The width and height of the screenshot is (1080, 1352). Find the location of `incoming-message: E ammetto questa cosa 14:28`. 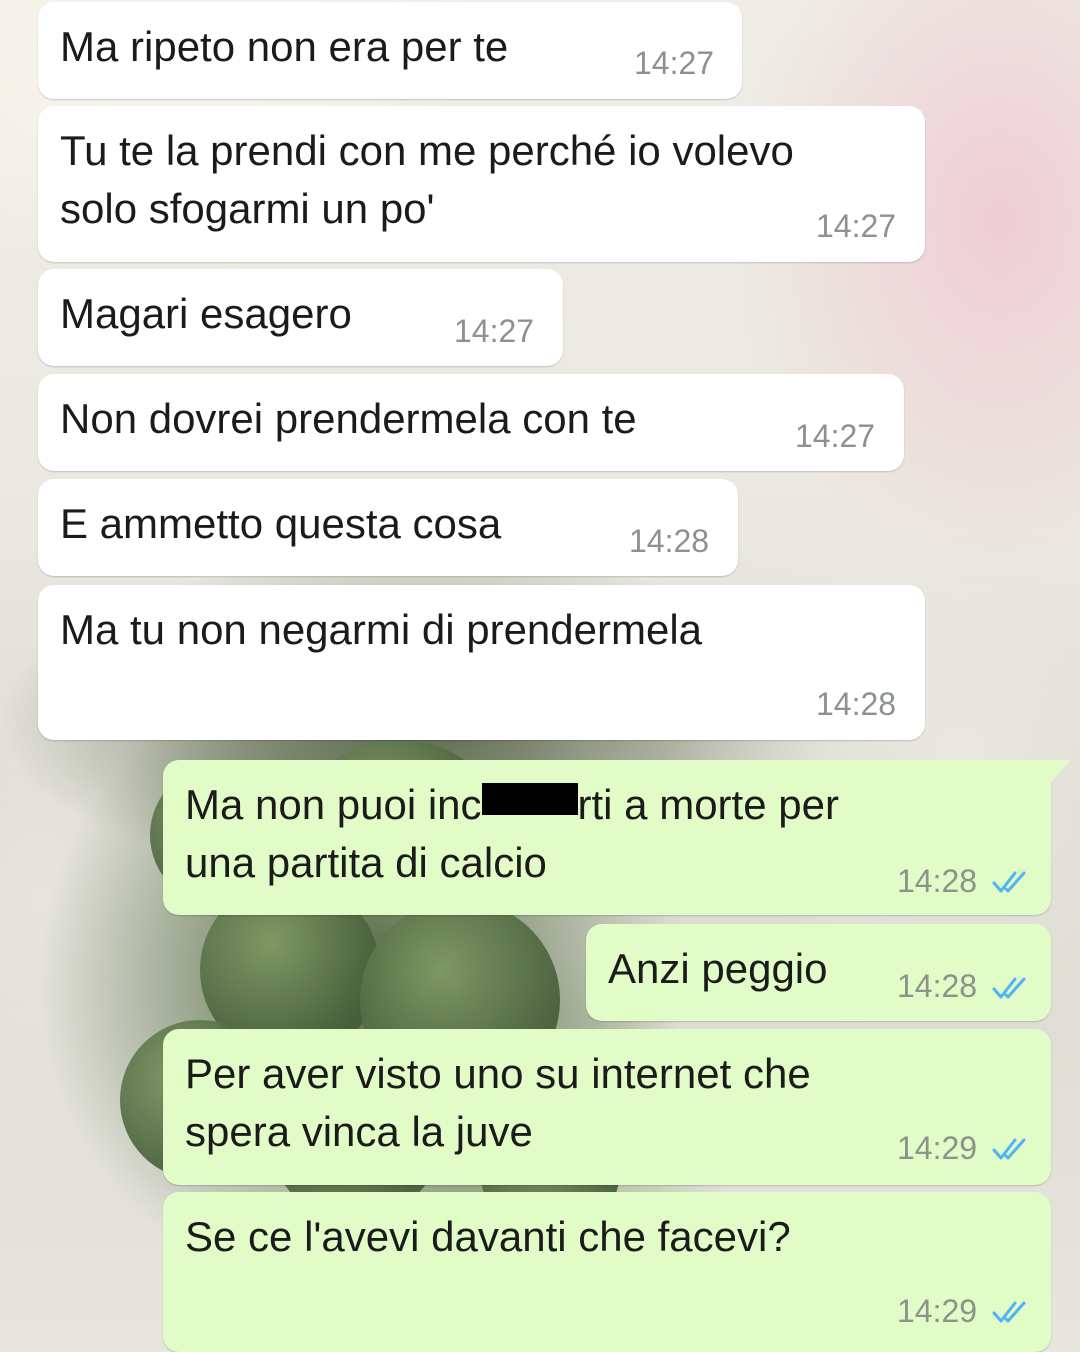

incoming-message: E ammetto questa cosa 14:28 is located at coordinates (388, 527).